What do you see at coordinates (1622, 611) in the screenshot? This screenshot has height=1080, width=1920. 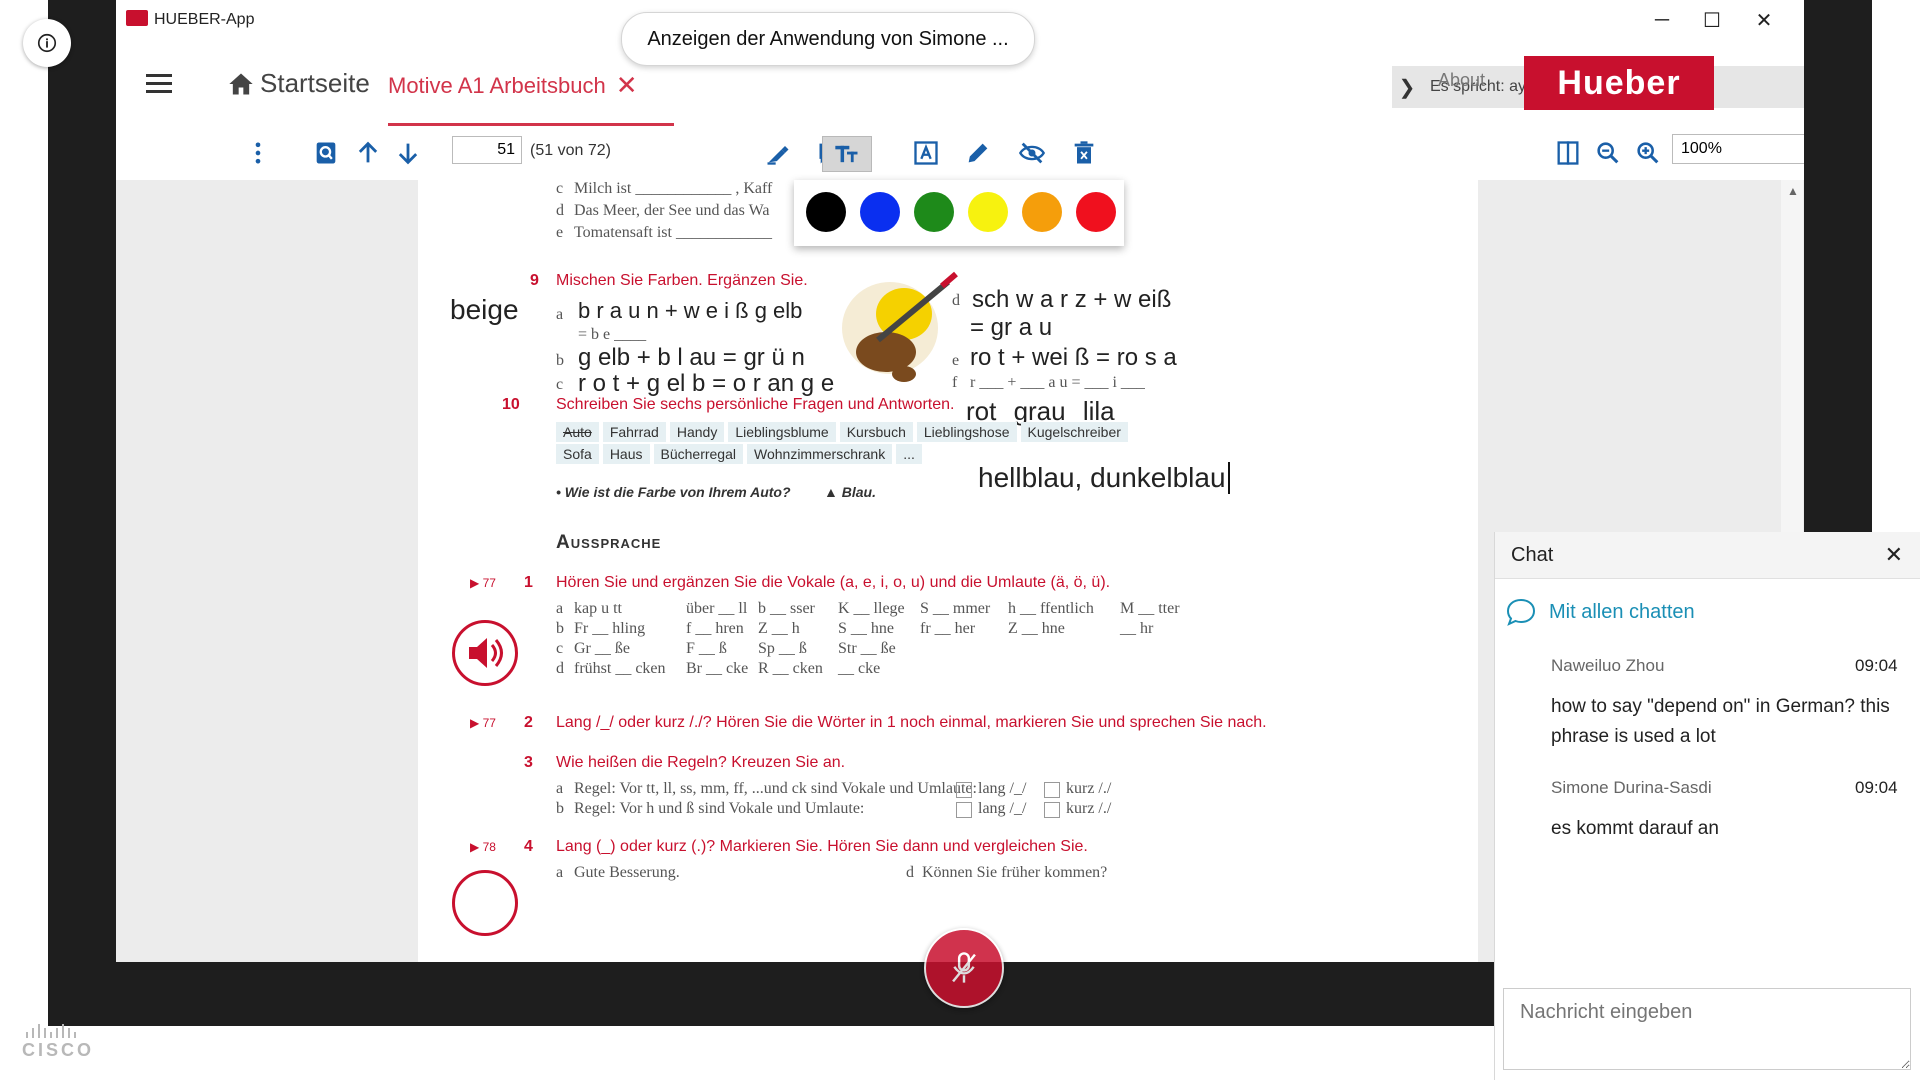 I see `chat-all-label: Mit allen chatten` at bounding box center [1622, 611].